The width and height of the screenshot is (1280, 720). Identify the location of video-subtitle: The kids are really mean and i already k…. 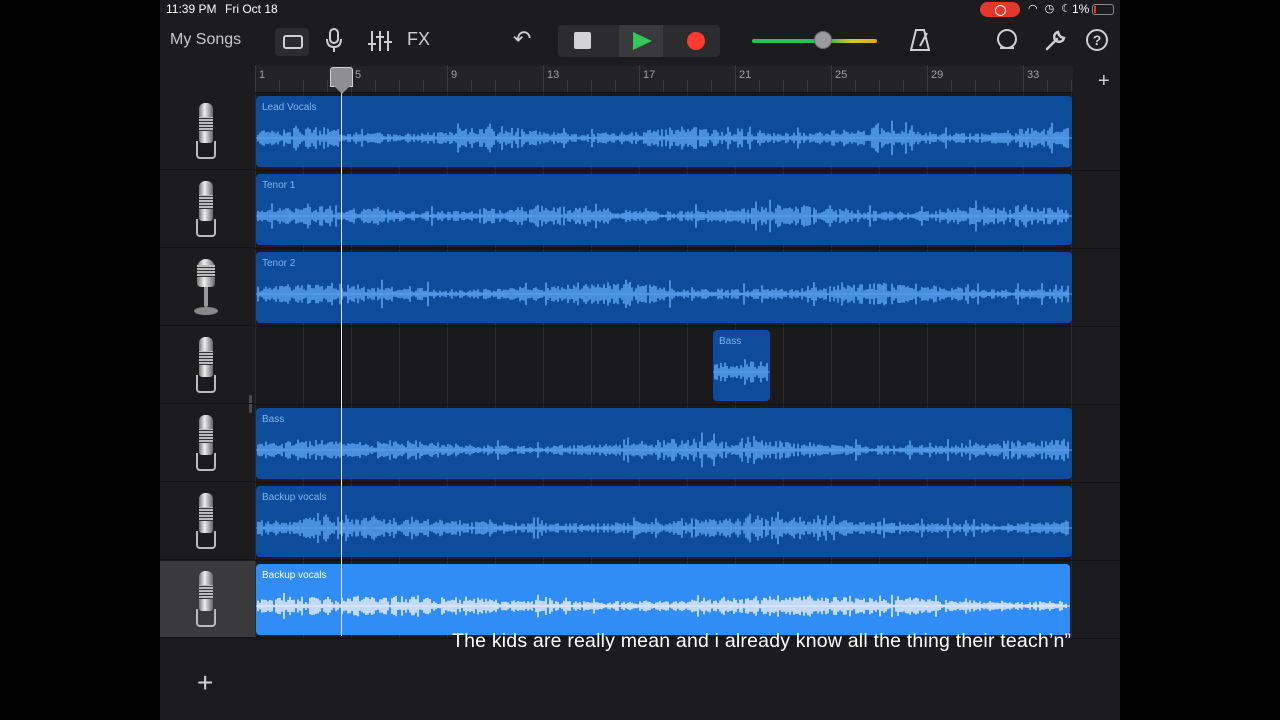
(762, 641).